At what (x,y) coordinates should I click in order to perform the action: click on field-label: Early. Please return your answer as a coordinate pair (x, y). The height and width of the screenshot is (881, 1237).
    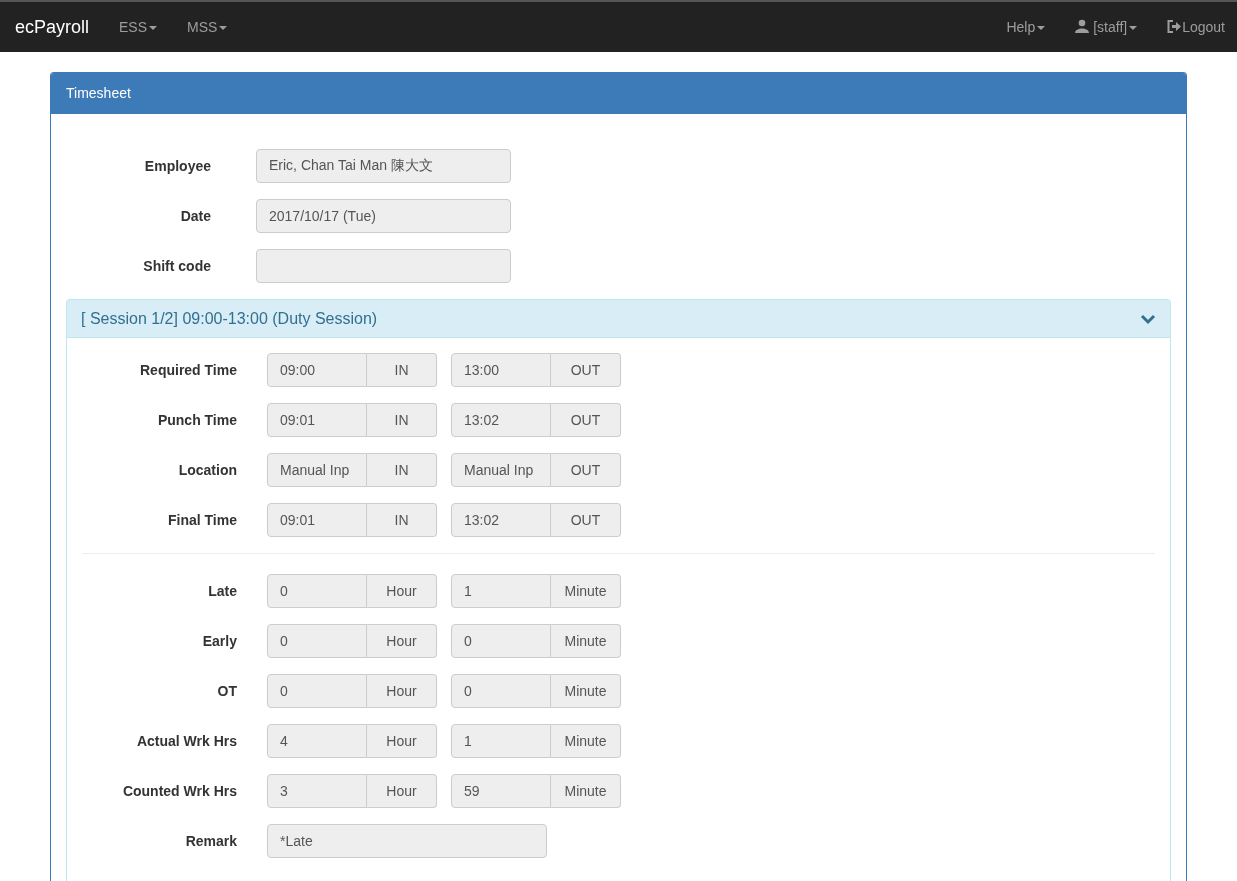
    Looking at the image, I should click on (219, 641).